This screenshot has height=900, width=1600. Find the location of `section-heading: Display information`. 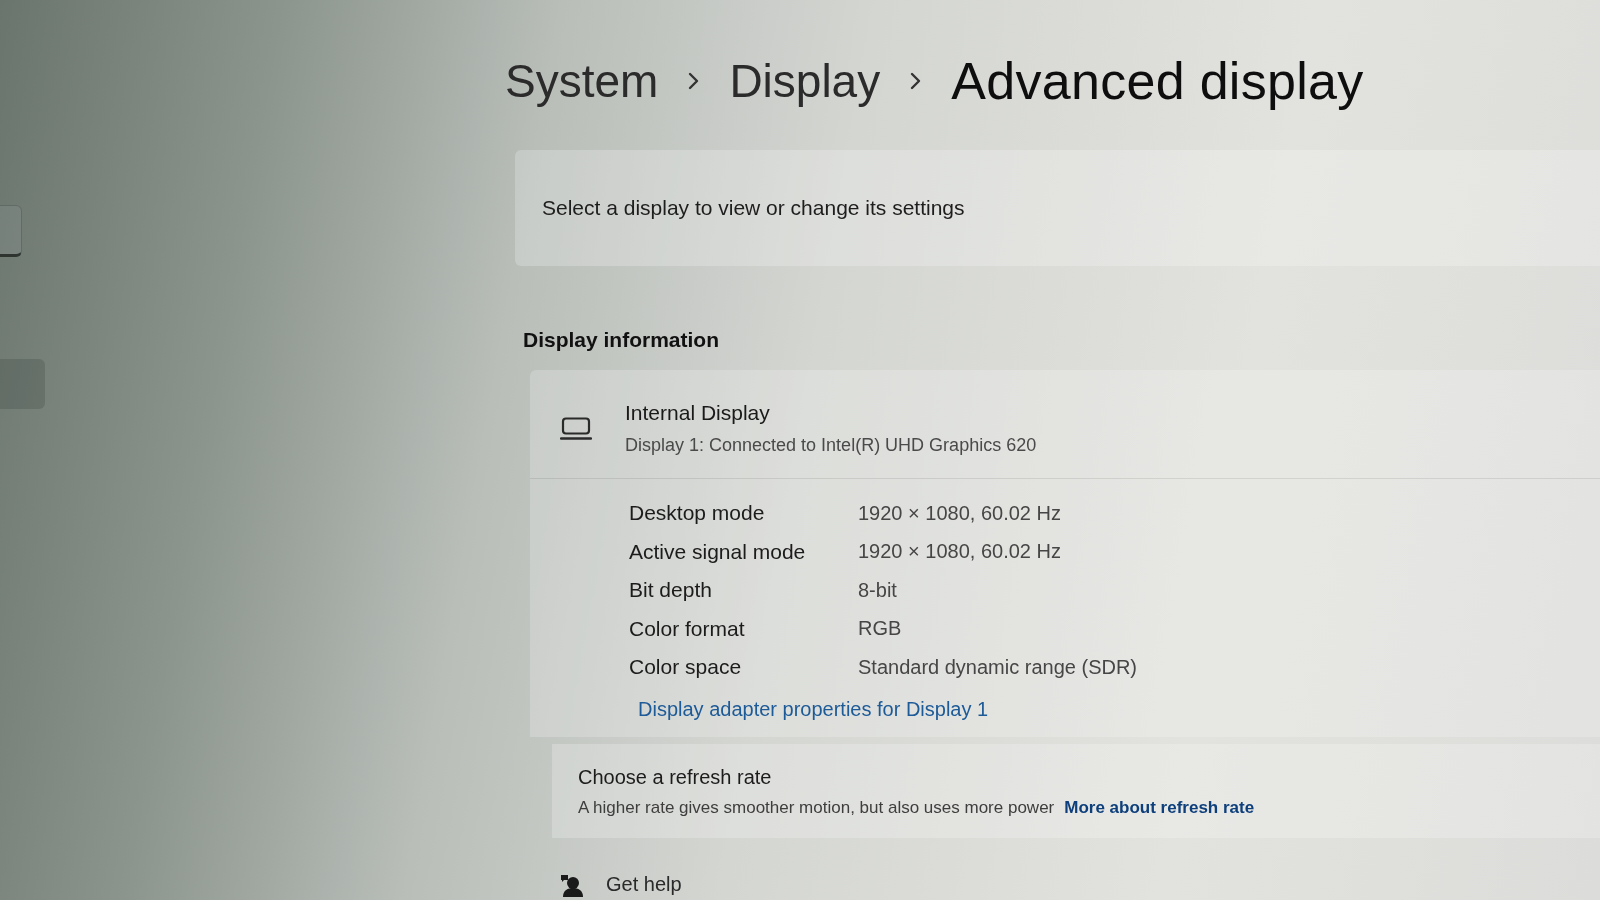

section-heading: Display information is located at coordinates (621, 340).